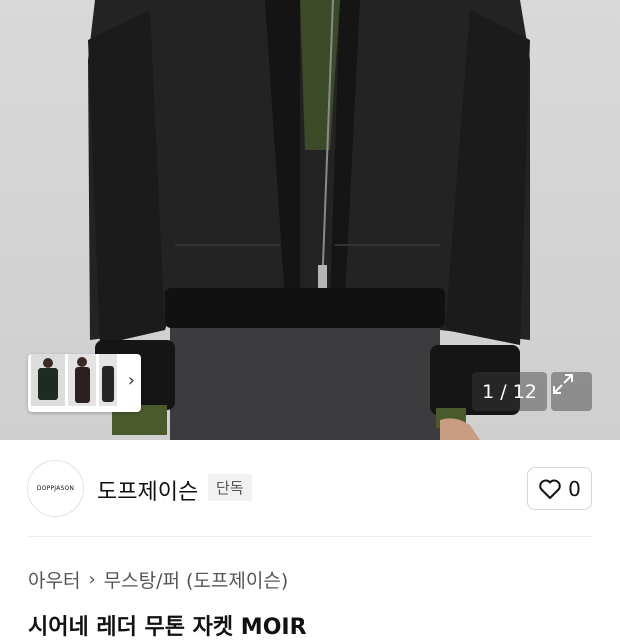  Describe the element at coordinates (54, 579) in the screenshot. I see `breadcrumb-category: 아우터` at that location.